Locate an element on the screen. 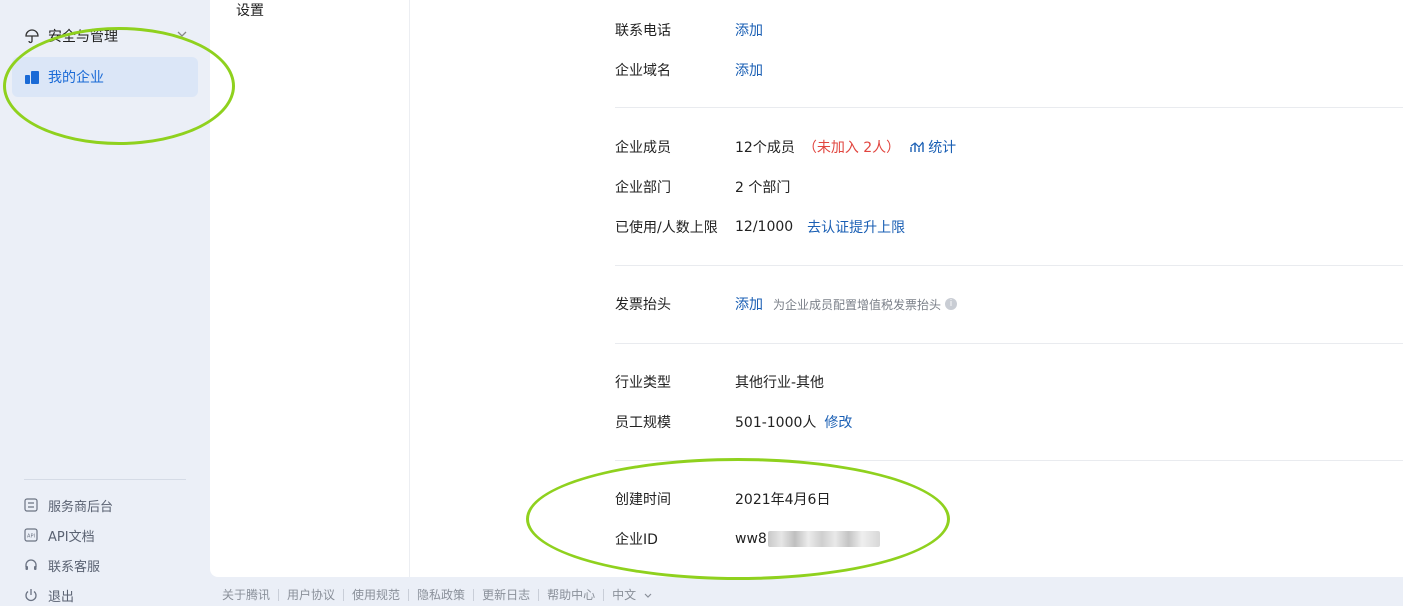  info-key: 创建时间 is located at coordinates (643, 500).